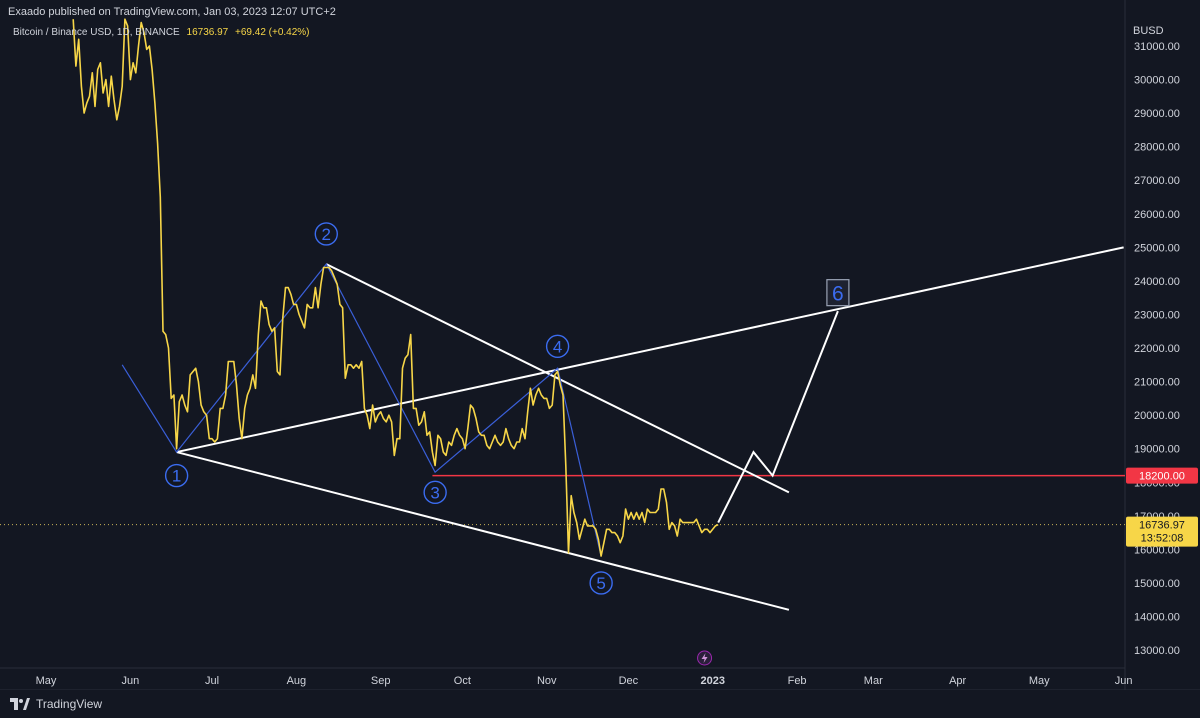 The height and width of the screenshot is (718, 1200). What do you see at coordinates (297, 681) in the screenshot?
I see `x-tick-label: Aug` at bounding box center [297, 681].